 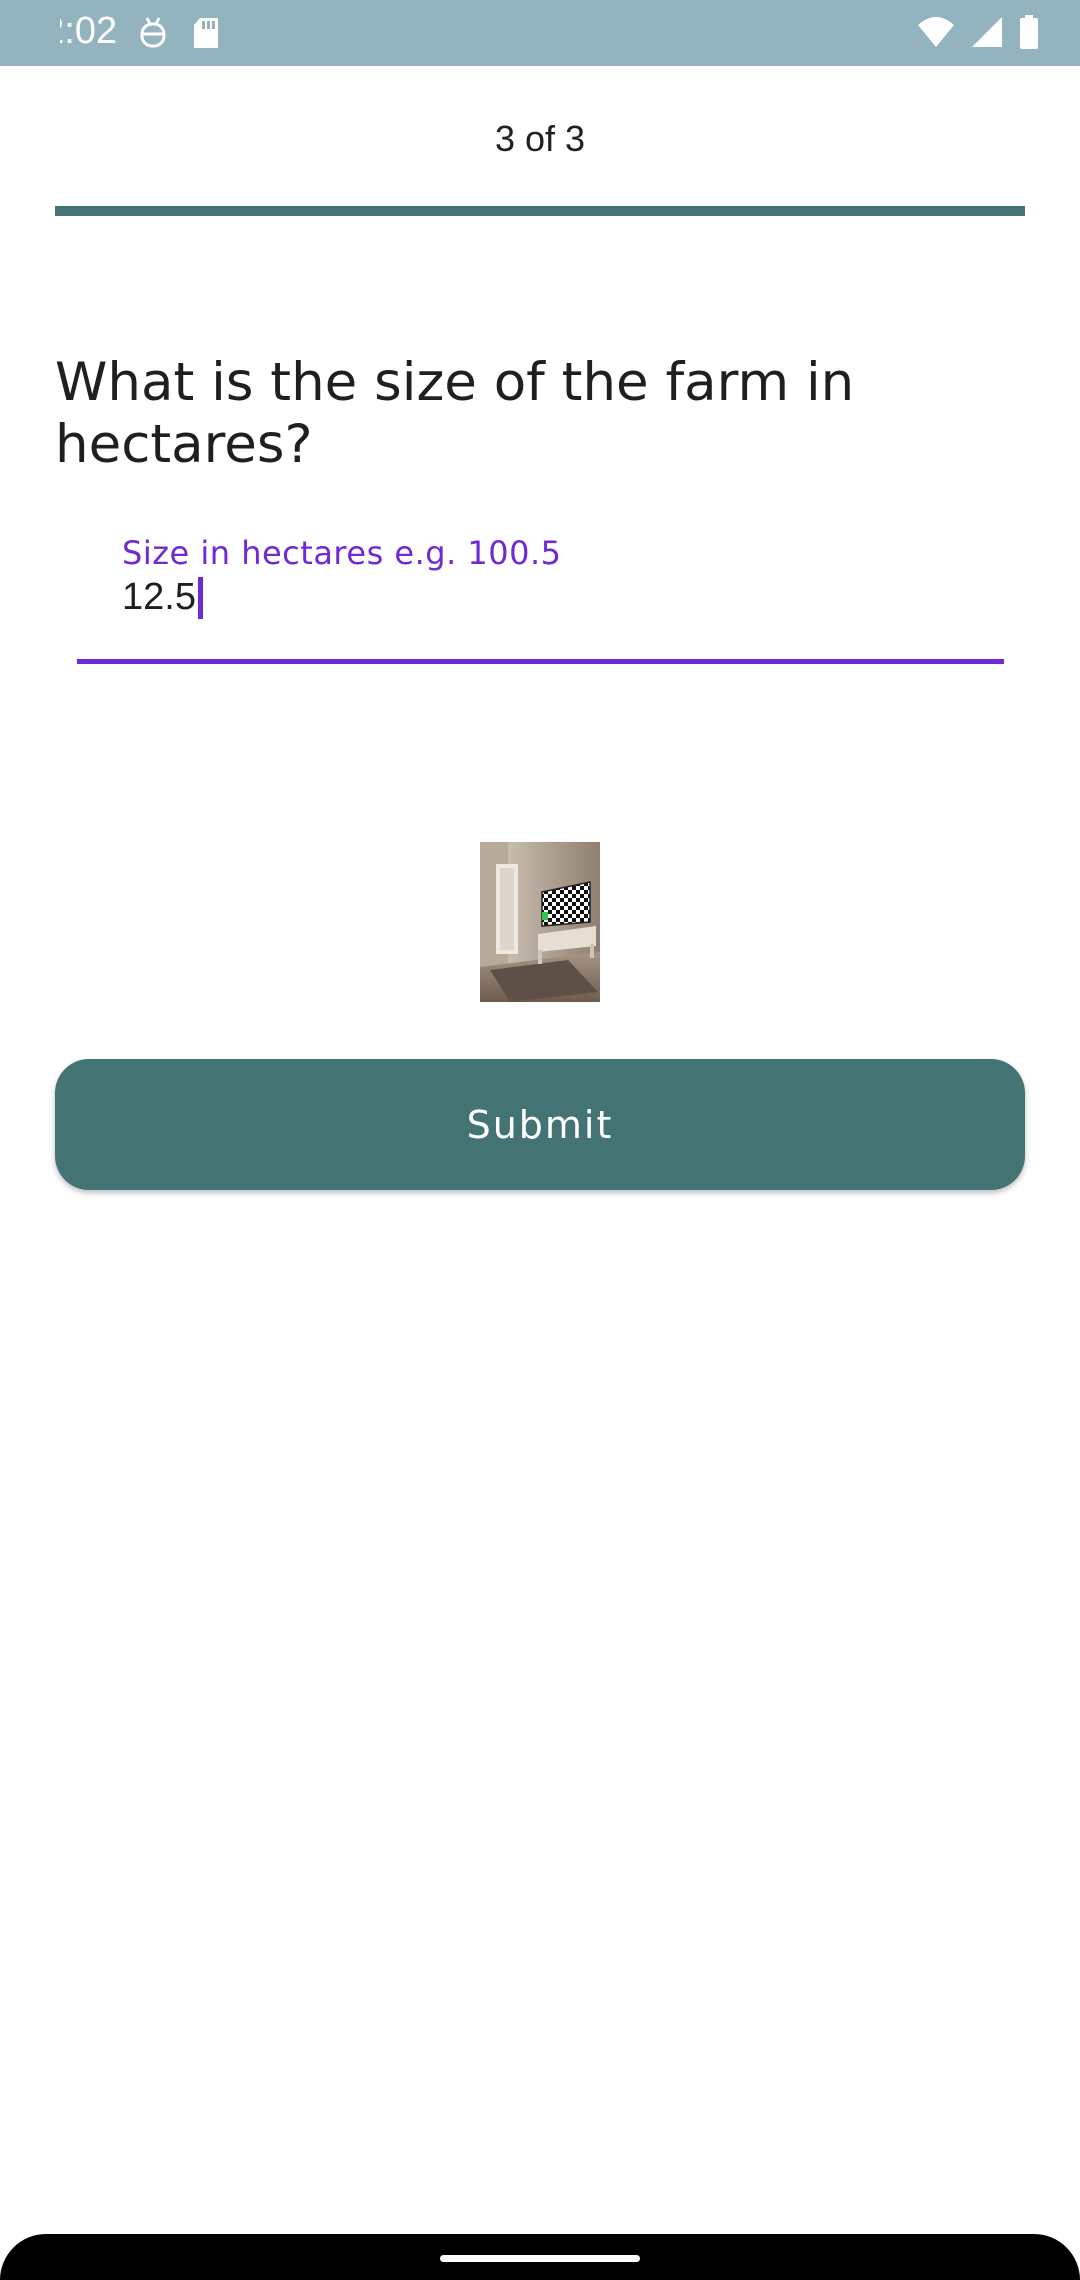 What do you see at coordinates (200, 597) in the screenshot?
I see `text-caret` at bounding box center [200, 597].